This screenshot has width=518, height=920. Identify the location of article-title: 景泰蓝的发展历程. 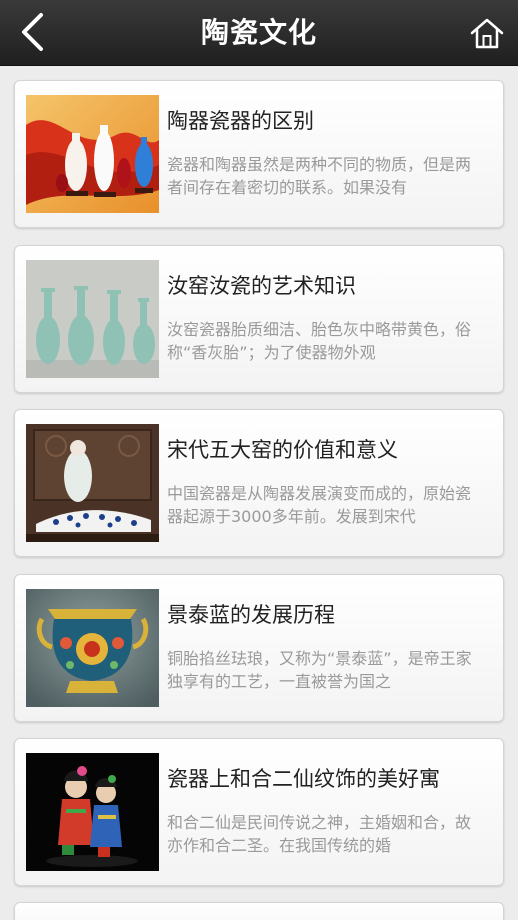
(251, 615).